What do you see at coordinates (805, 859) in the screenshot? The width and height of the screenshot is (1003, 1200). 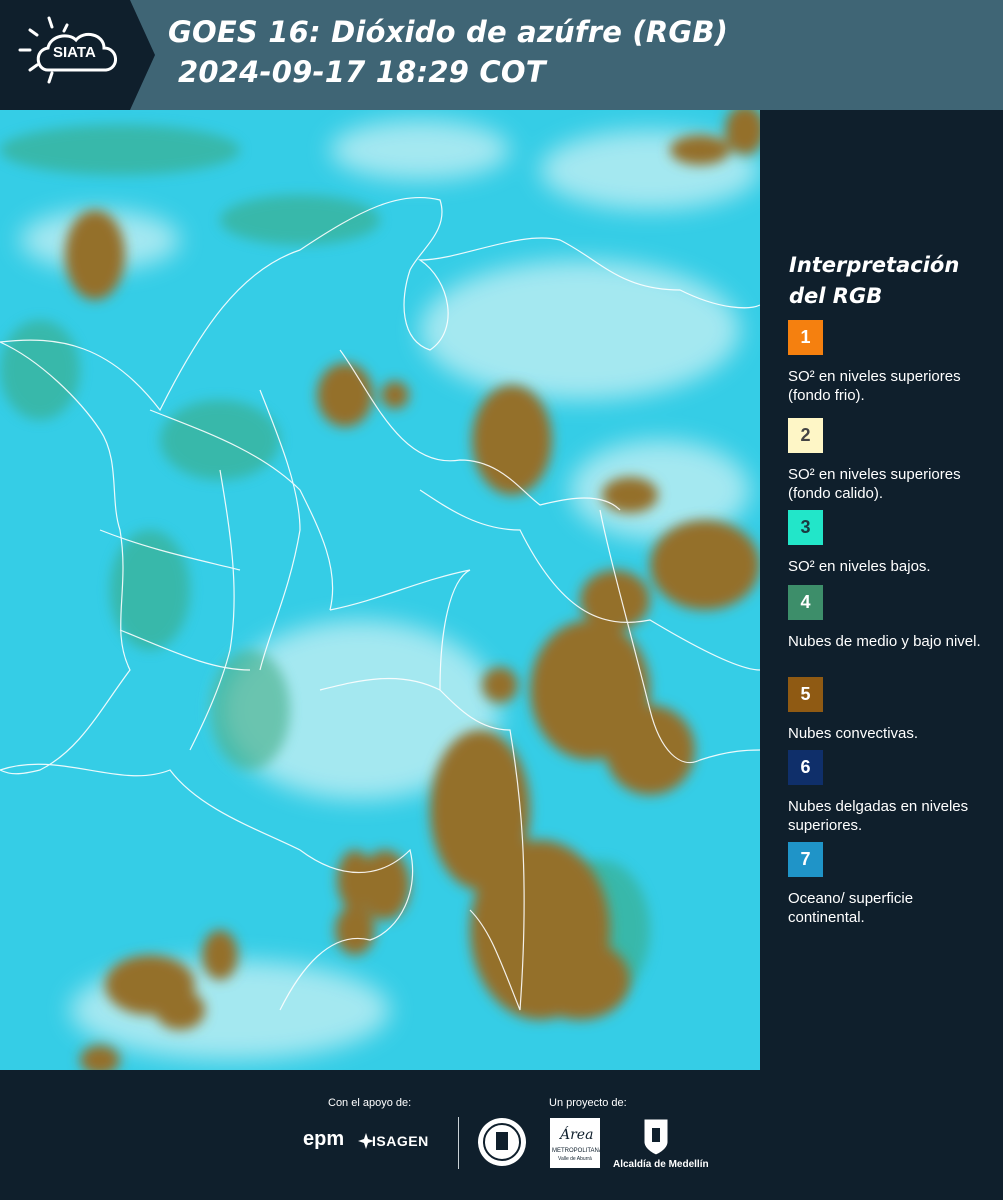 I see `legend-swatch-7: 7` at bounding box center [805, 859].